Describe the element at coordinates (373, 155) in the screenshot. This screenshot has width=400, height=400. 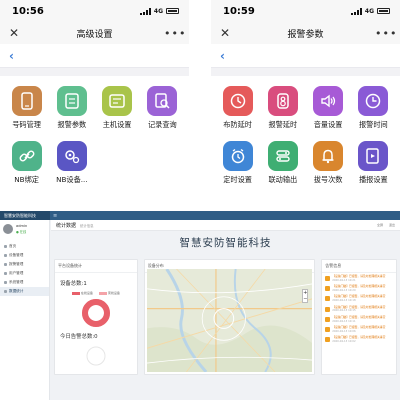
I see `broadcast-icon` at that location.